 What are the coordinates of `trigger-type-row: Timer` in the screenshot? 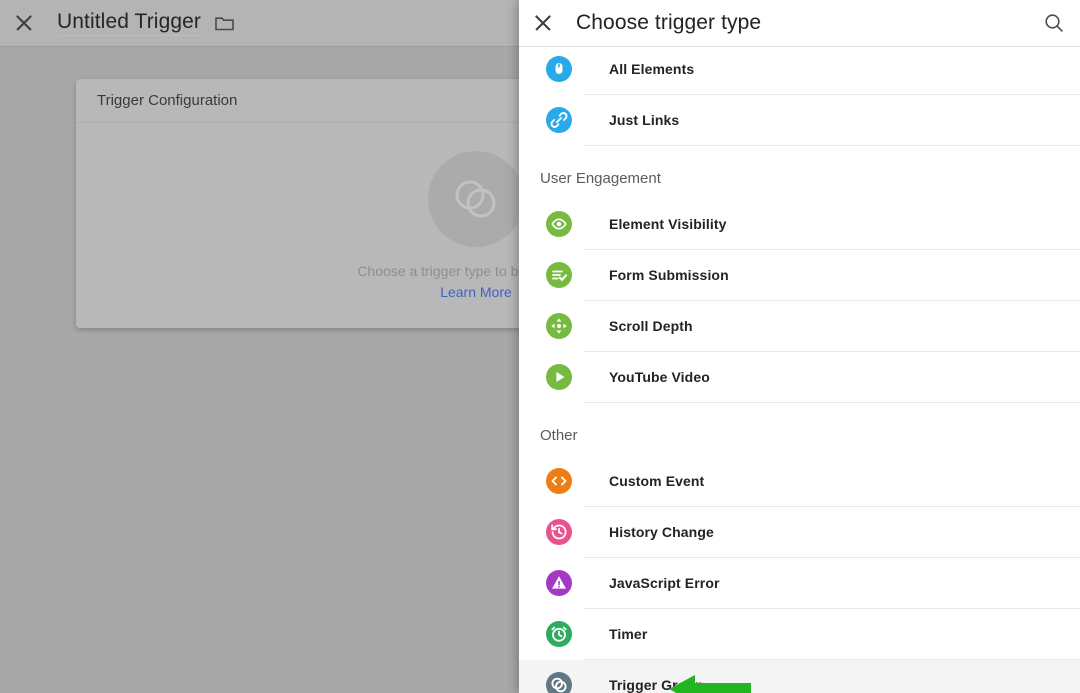 It's located at (799, 634).